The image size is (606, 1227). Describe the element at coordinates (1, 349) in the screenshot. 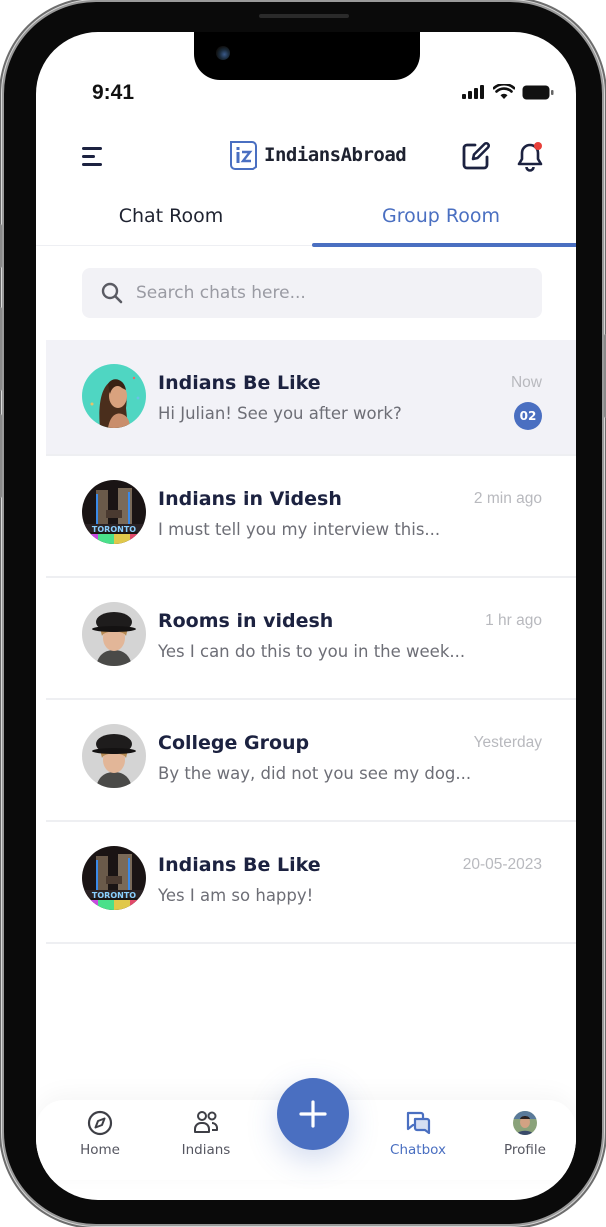

I see `volume-up-button` at that location.